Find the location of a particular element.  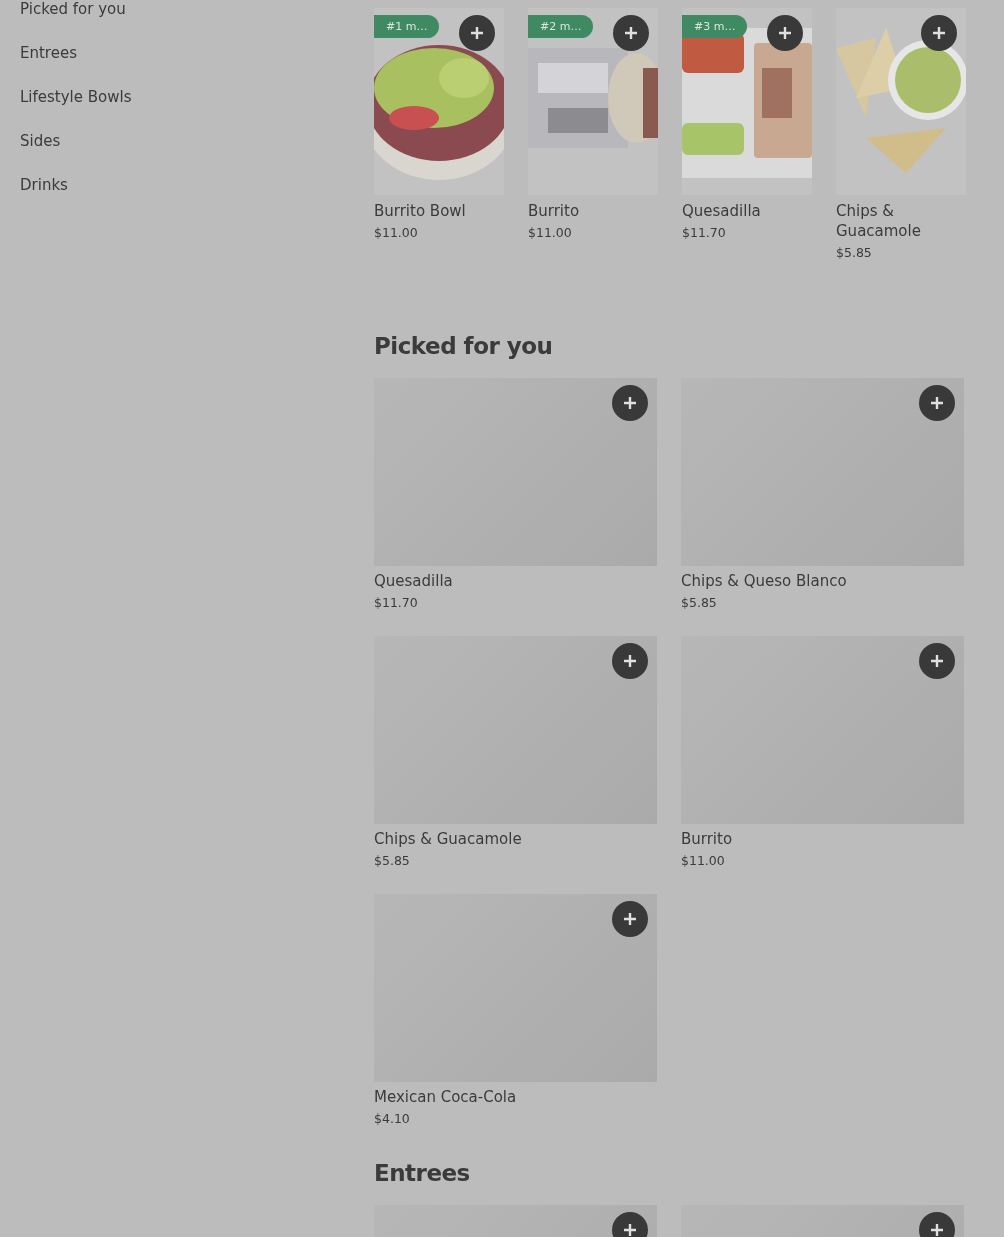

item-name: Chips & Queso Blanco is located at coordinates (764, 581).